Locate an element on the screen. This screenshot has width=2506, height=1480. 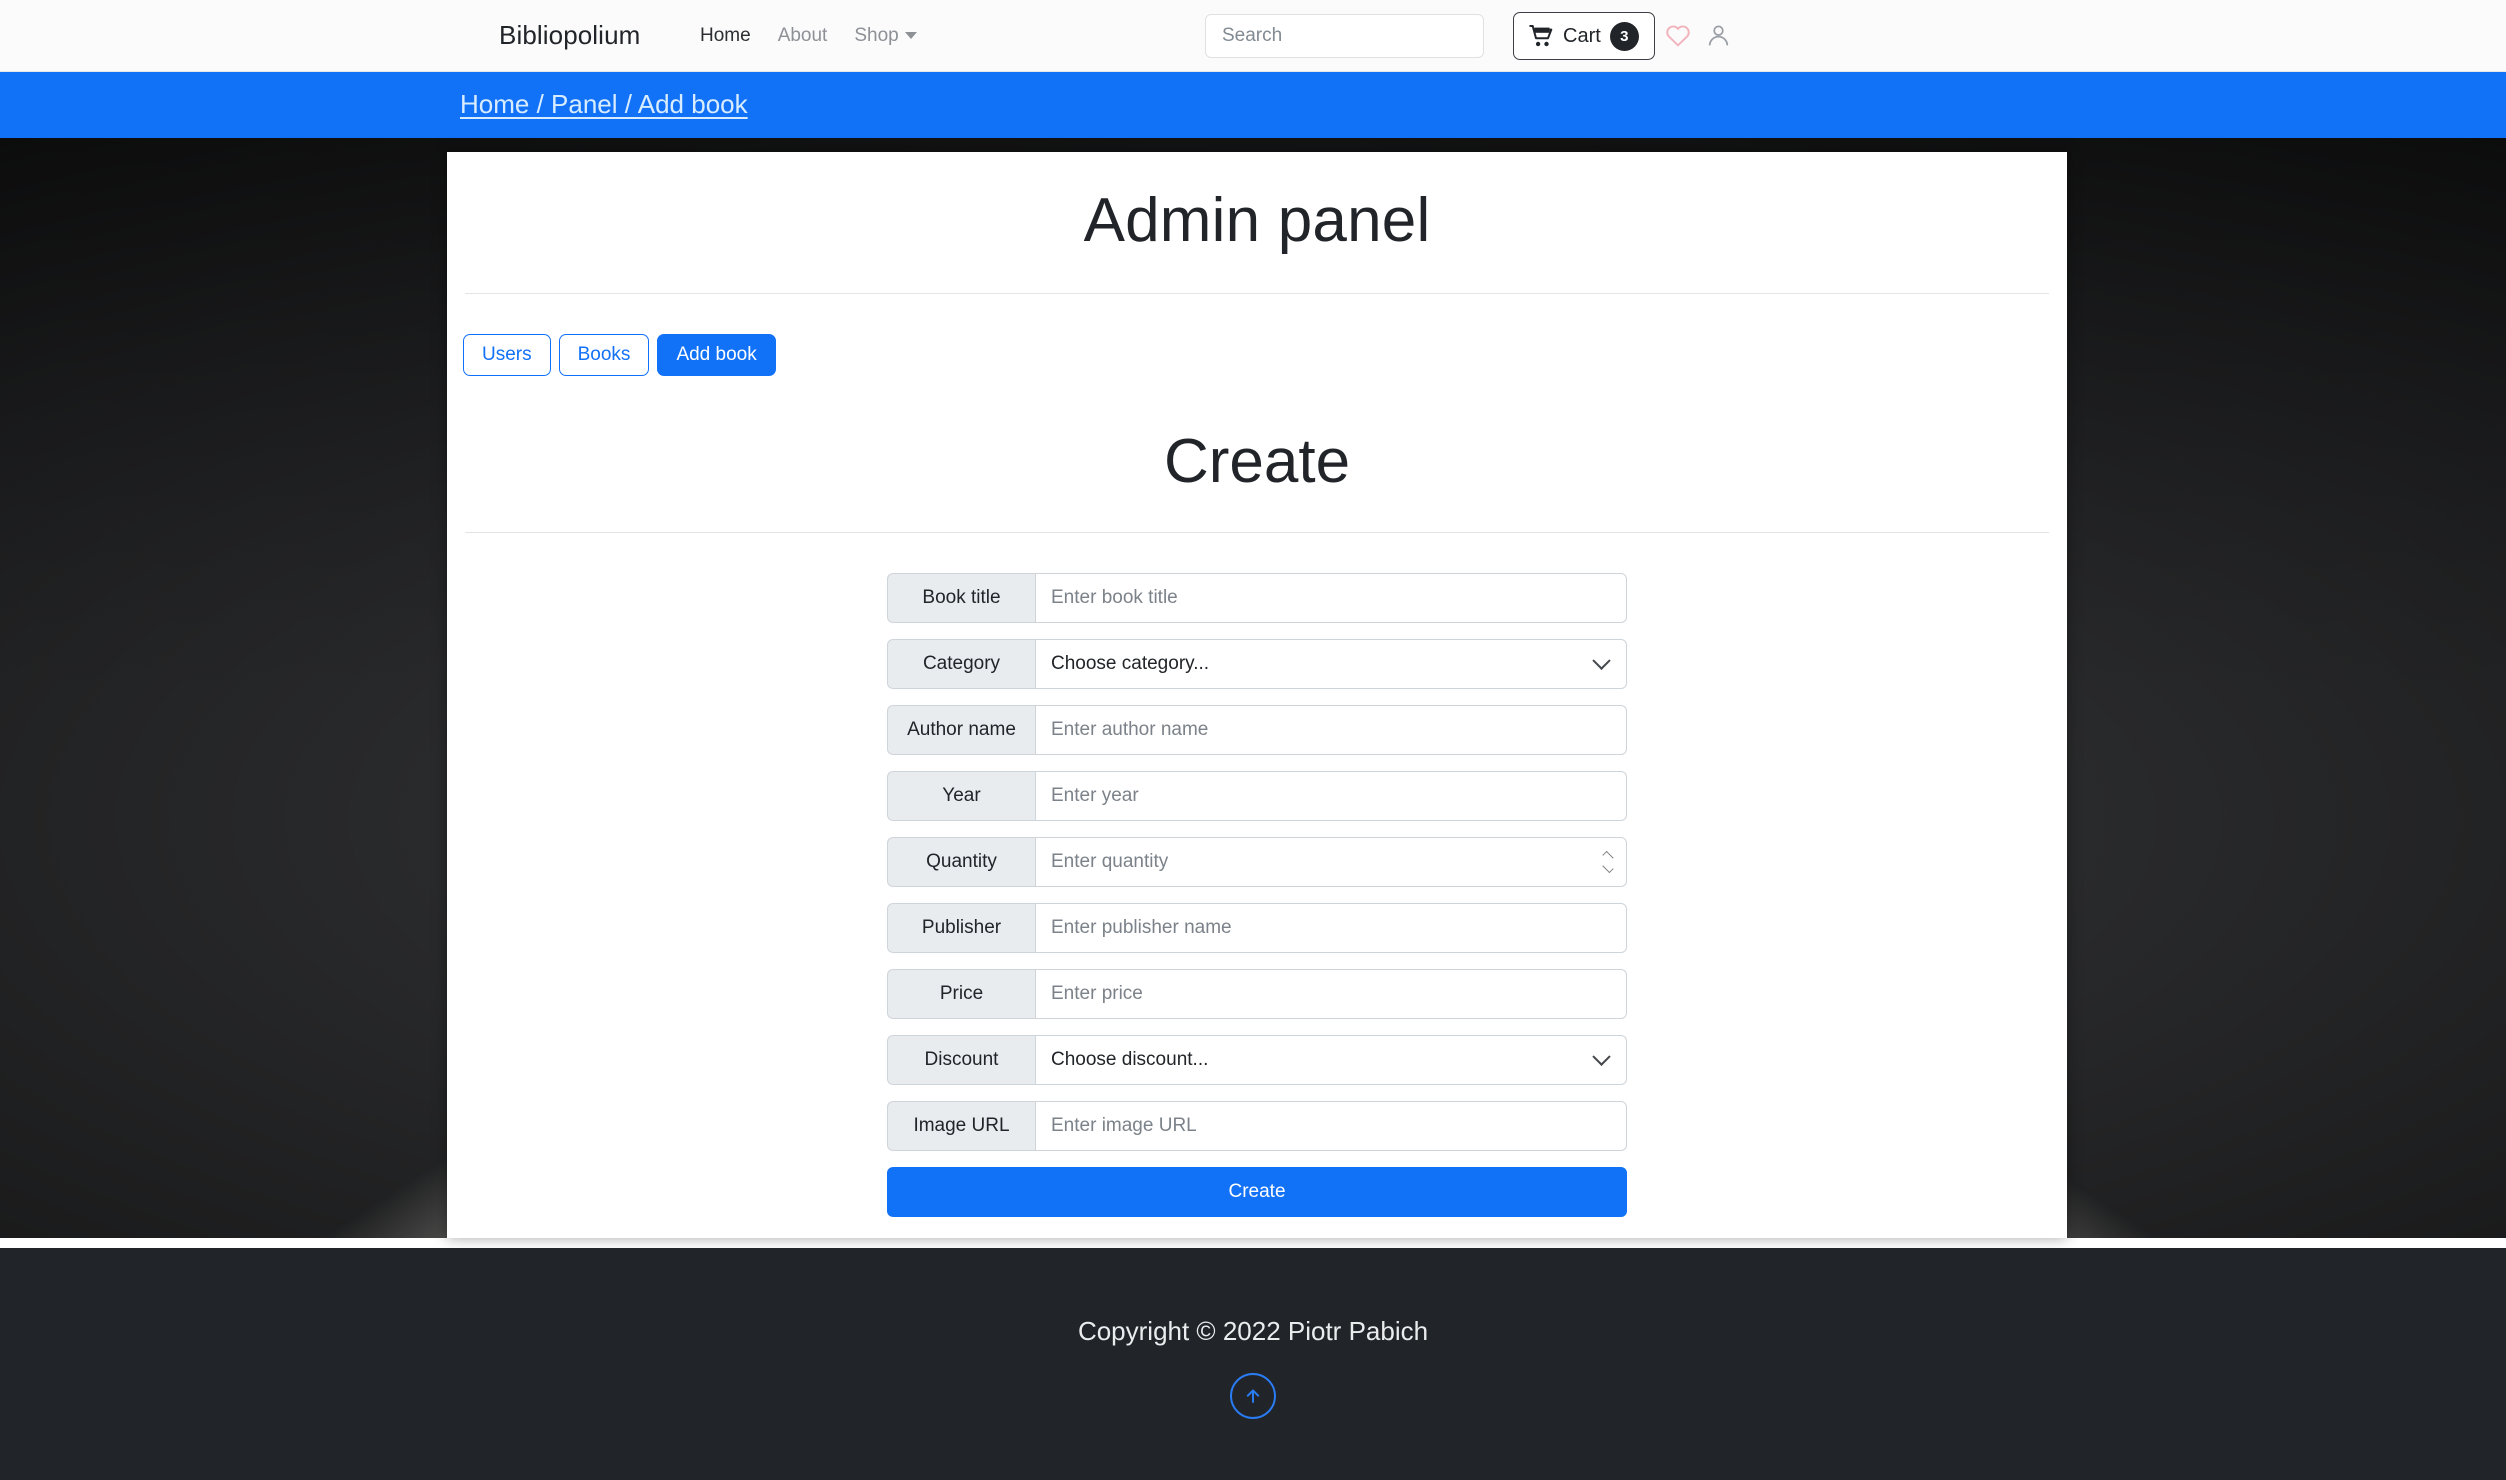
label-category: Category is located at coordinates (961, 664).